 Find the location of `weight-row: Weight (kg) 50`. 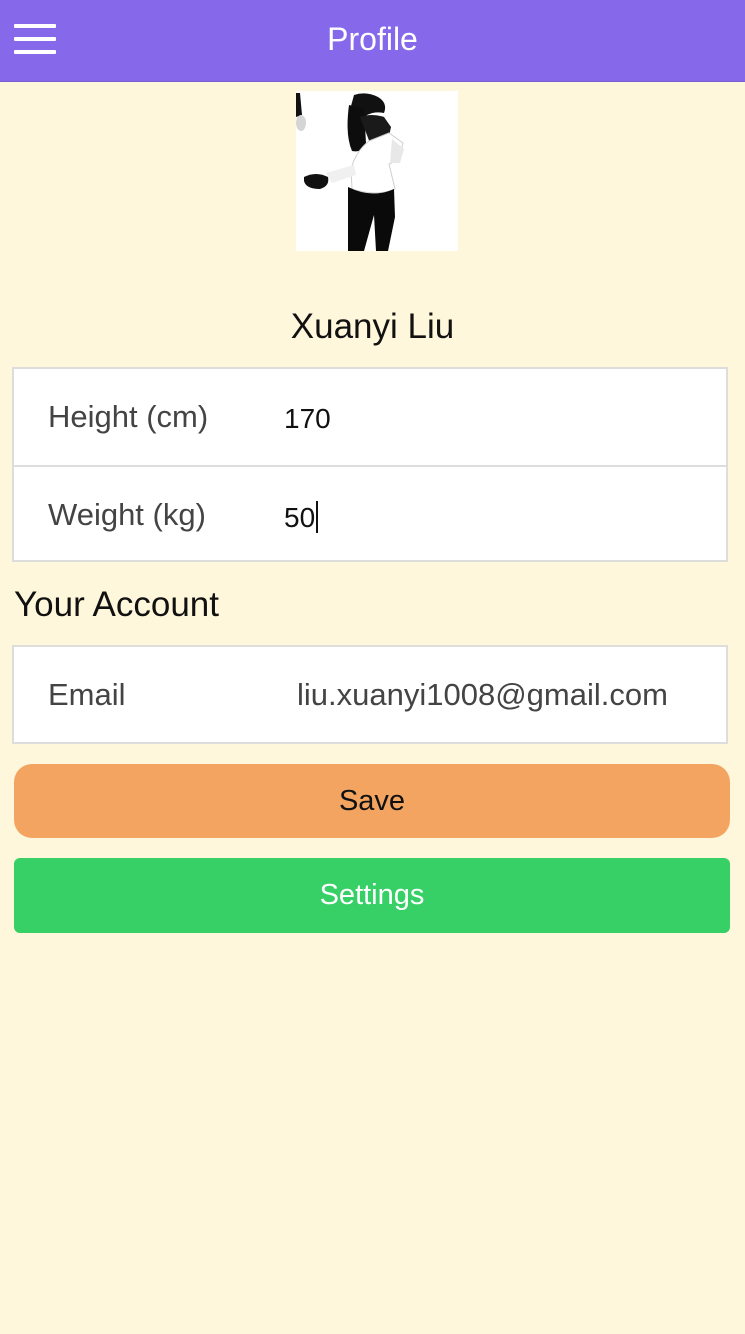

weight-row: Weight (kg) 50 is located at coordinates (370, 513).